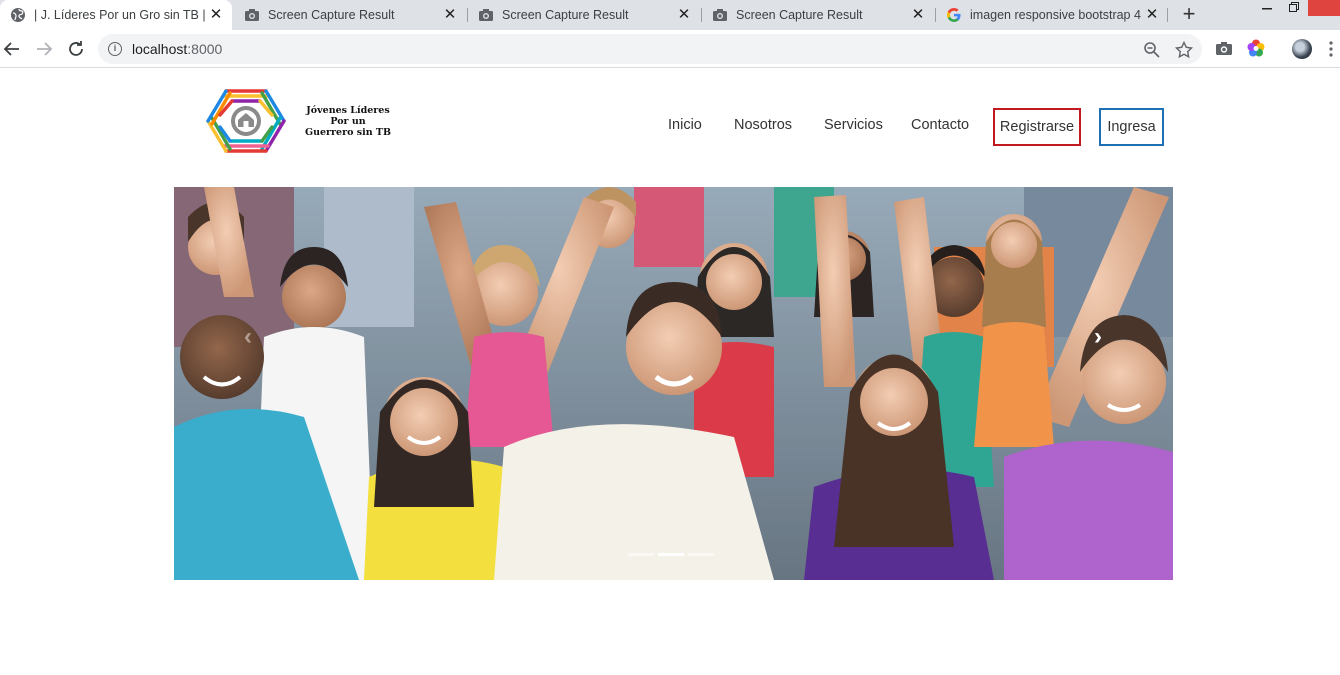 The width and height of the screenshot is (1340, 675). I want to click on tab-separator, so click(1167, 15).